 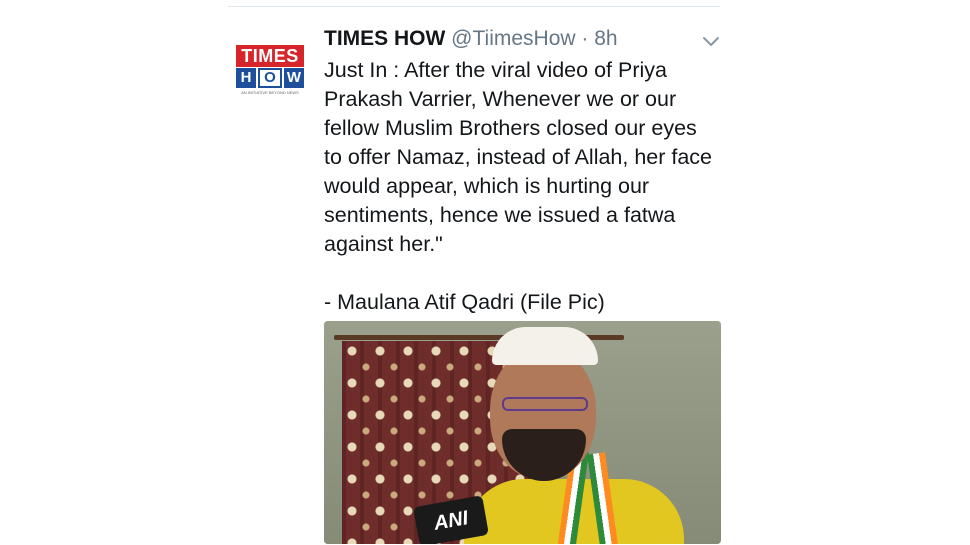 What do you see at coordinates (294, 78) in the screenshot?
I see `logo-letter-w: W` at bounding box center [294, 78].